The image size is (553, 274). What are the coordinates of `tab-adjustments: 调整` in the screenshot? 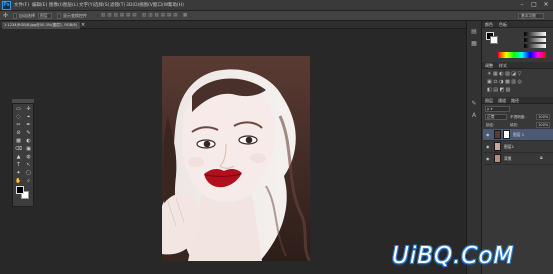 It's located at (489, 65).